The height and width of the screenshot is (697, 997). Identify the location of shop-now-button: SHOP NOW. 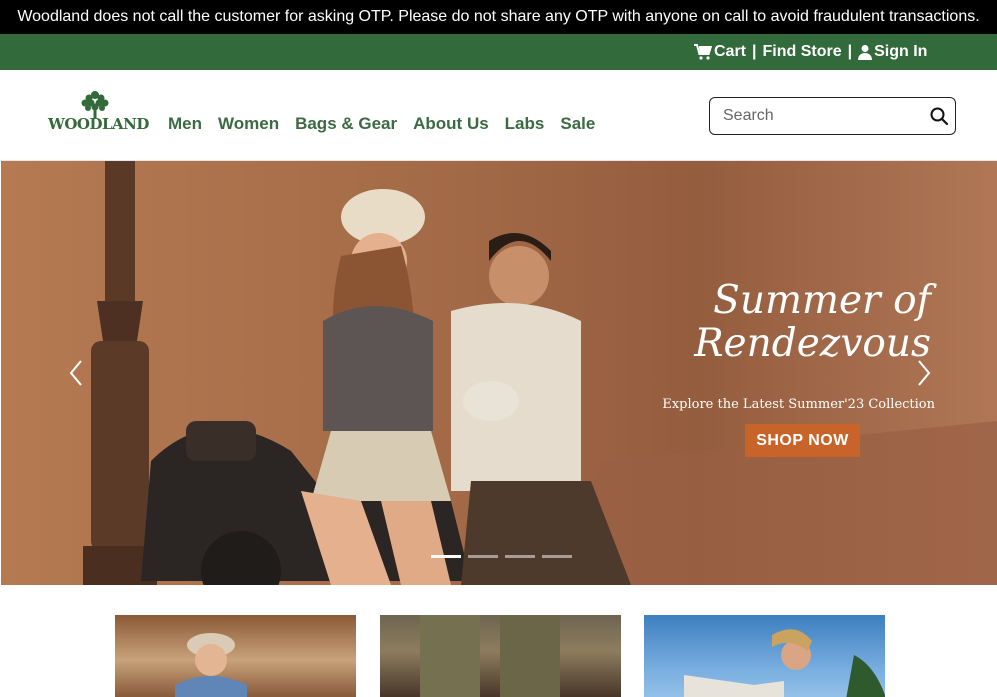
(802, 440).